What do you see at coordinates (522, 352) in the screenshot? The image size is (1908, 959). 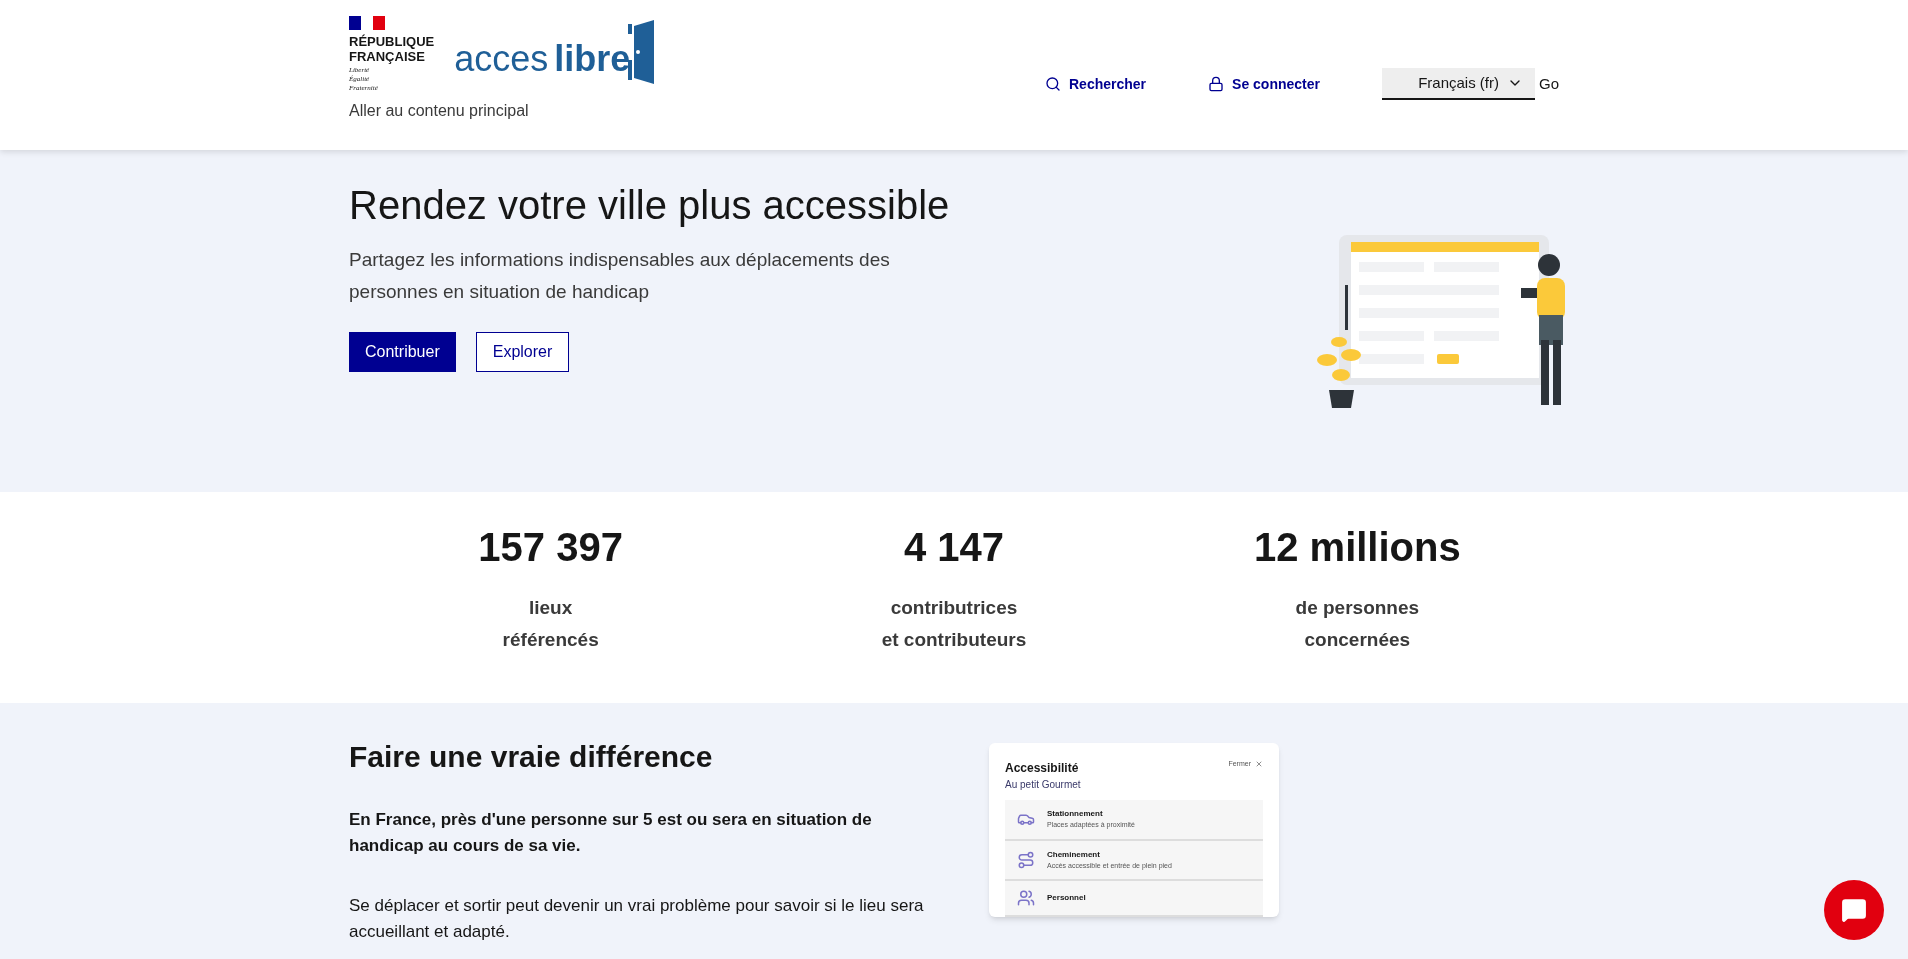 I see `explore-button: Explorer` at bounding box center [522, 352].